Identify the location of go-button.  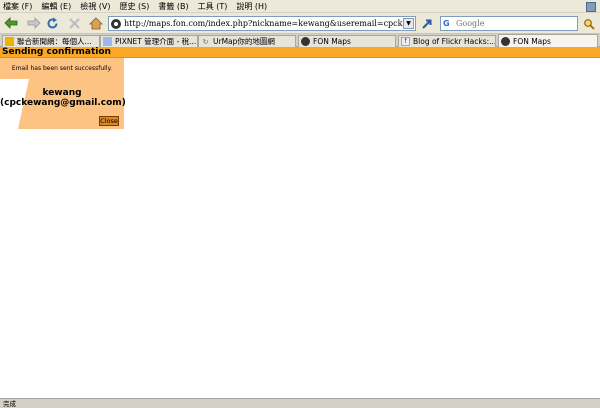
(427, 23).